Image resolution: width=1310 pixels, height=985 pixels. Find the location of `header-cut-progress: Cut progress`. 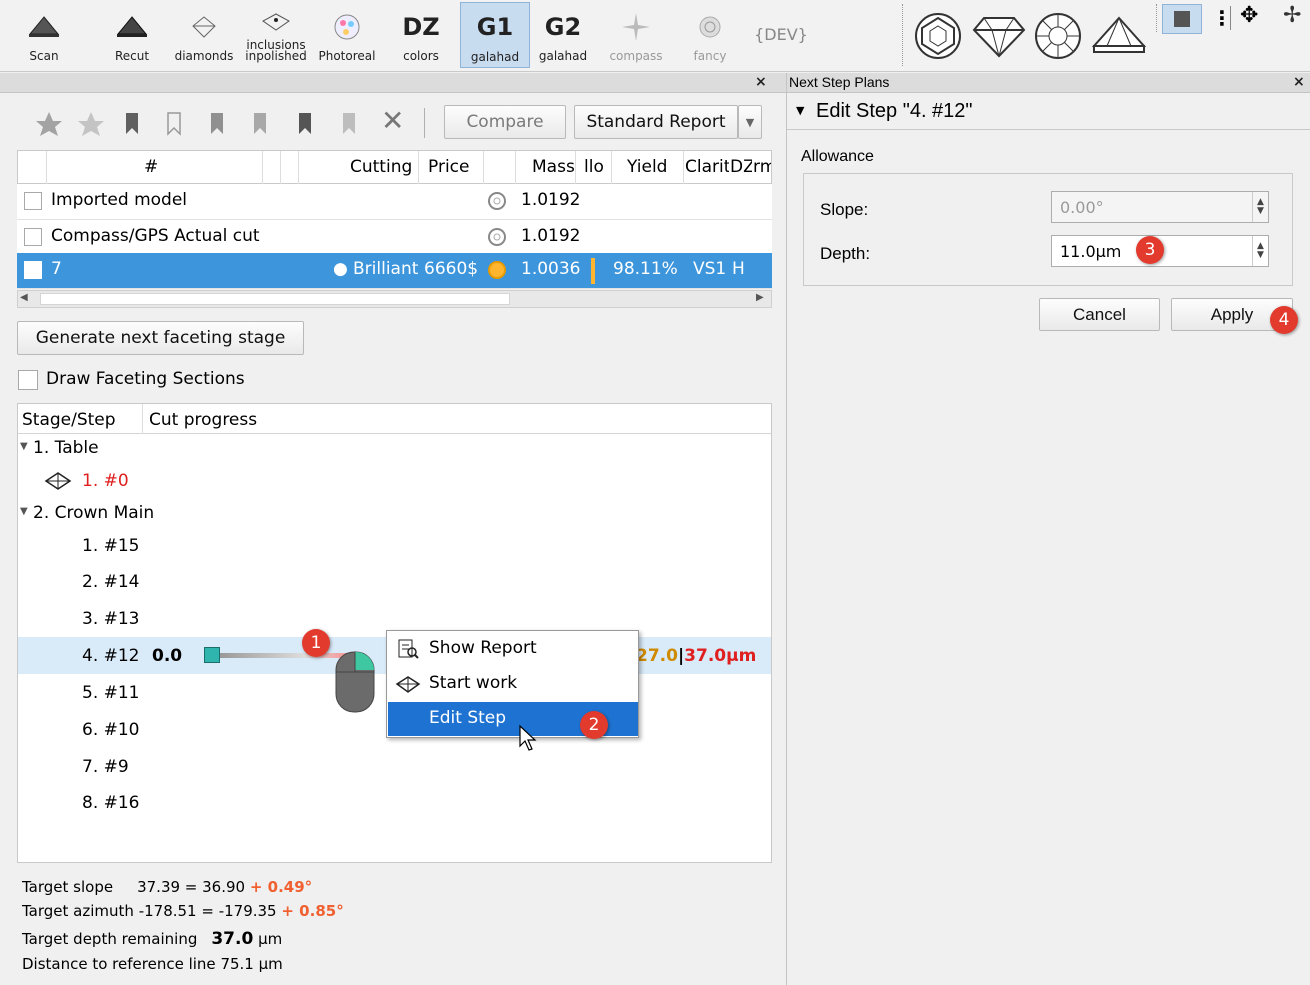

header-cut-progress: Cut progress is located at coordinates (203, 420).